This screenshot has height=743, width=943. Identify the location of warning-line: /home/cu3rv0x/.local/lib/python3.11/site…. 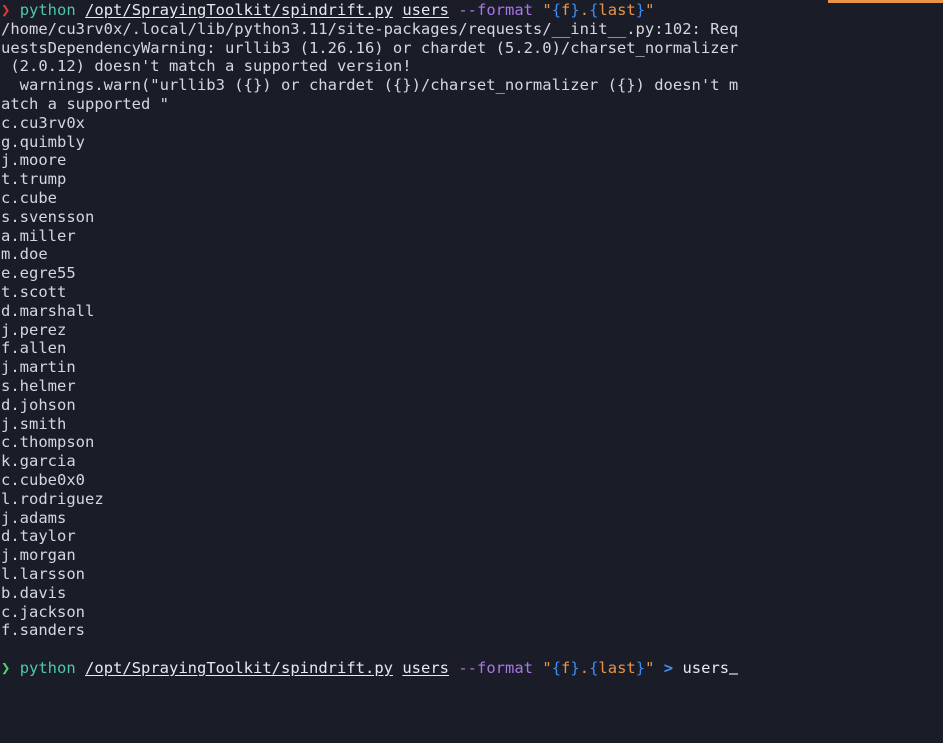
(370, 28).